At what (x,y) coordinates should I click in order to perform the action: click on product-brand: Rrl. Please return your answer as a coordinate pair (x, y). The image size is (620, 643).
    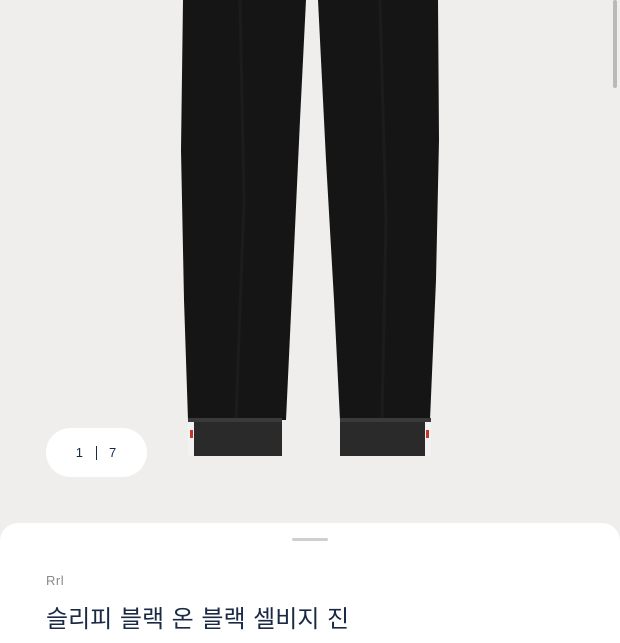
    Looking at the image, I should click on (55, 580).